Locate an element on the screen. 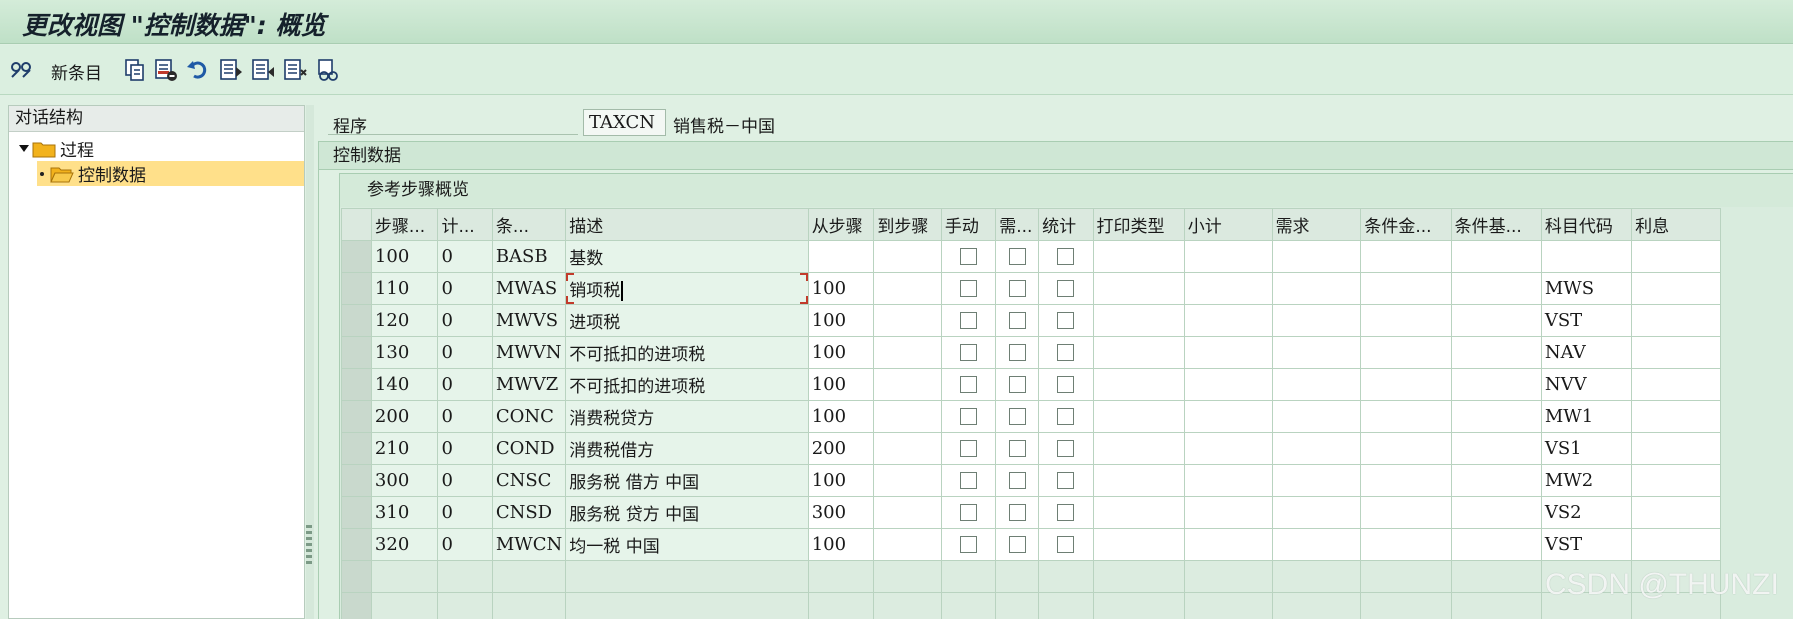 This screenshot has height=619, width=1793. step-cell: 320 is located at coordinates (404, 544).